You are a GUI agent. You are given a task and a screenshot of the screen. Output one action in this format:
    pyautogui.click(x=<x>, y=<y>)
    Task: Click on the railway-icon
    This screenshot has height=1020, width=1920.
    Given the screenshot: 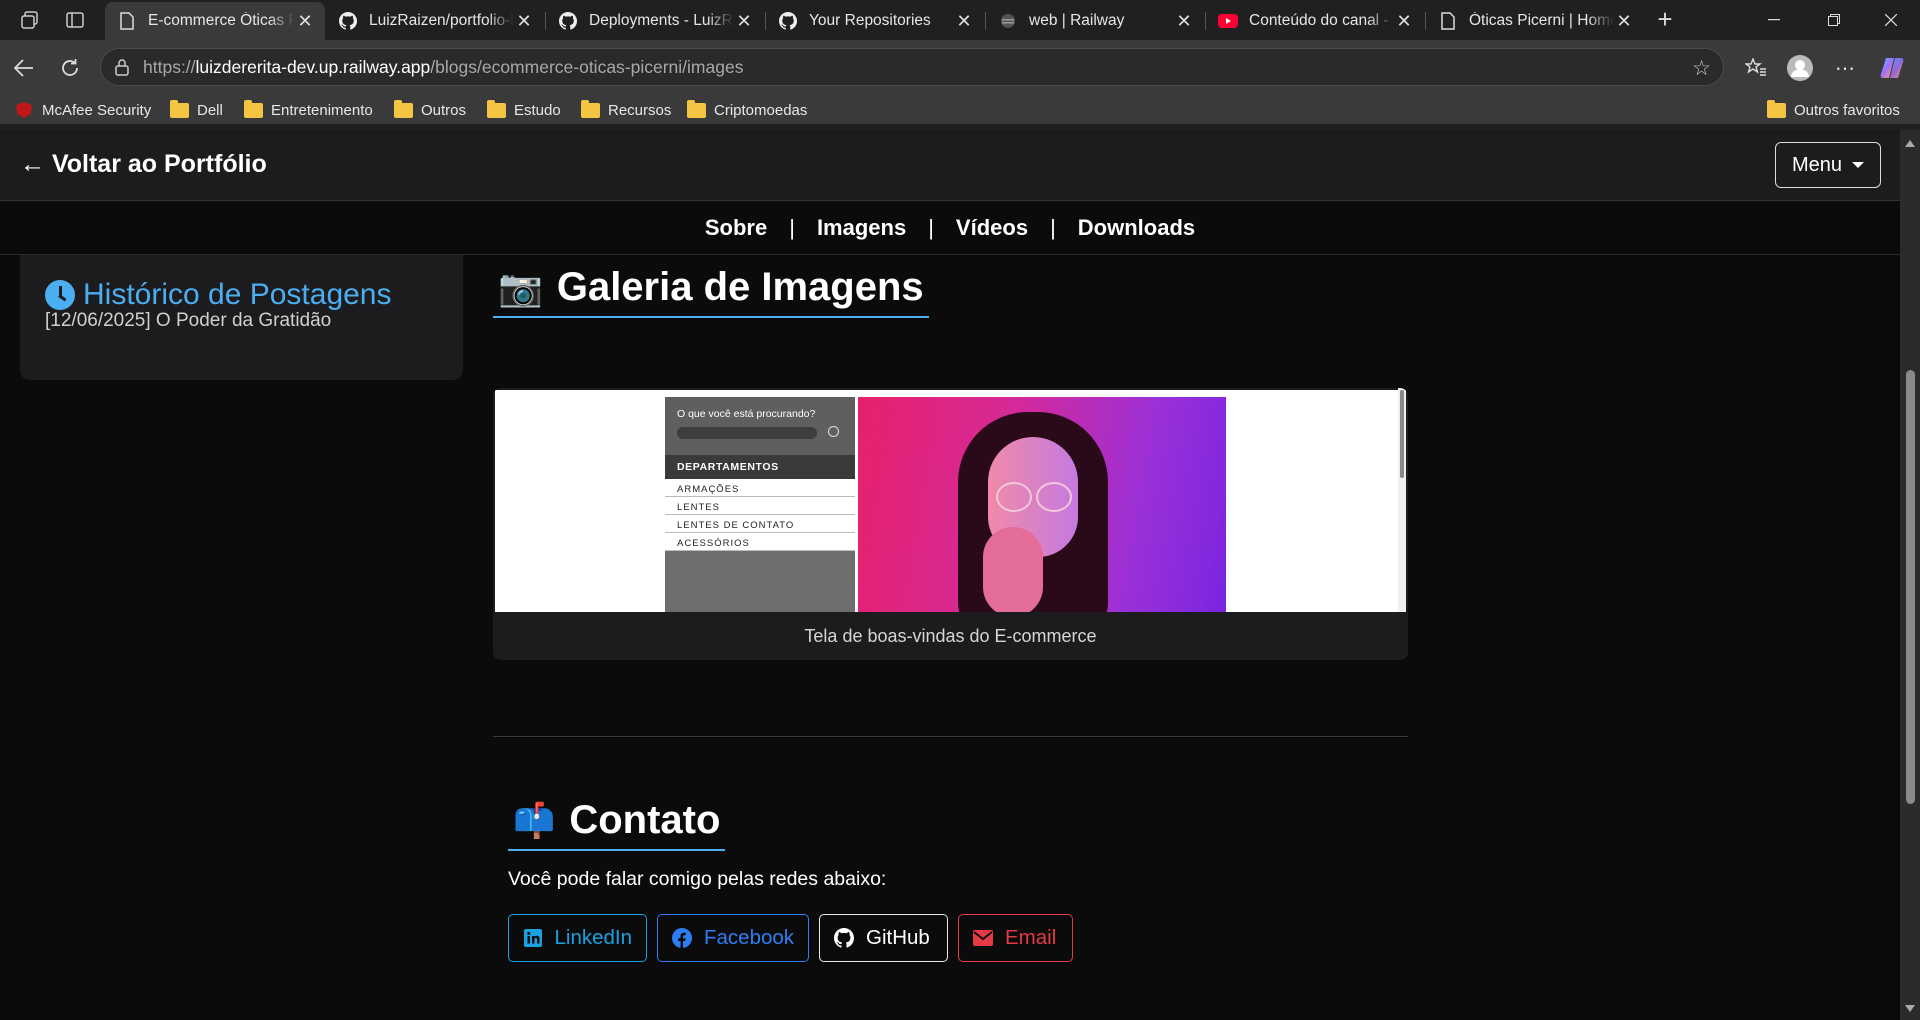 What is the action you would take?
    pyautogui.click(x=1008, y=21)
    